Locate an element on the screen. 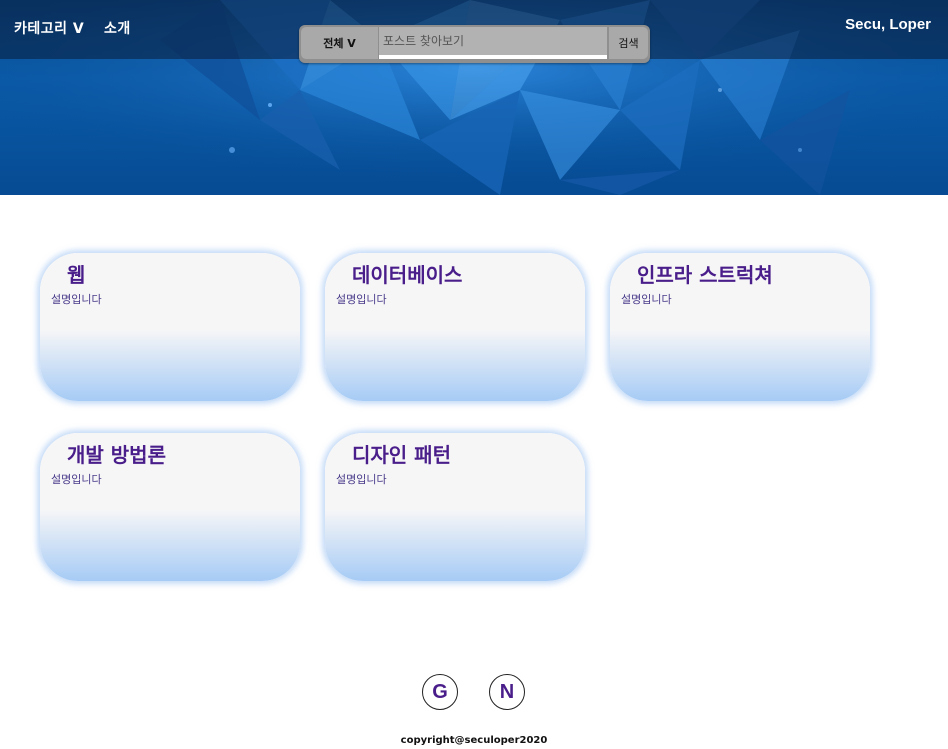 Image resolution: width=948 pixels, height=749 pixels. naver-icon: N is located at coordinates (507, 692).